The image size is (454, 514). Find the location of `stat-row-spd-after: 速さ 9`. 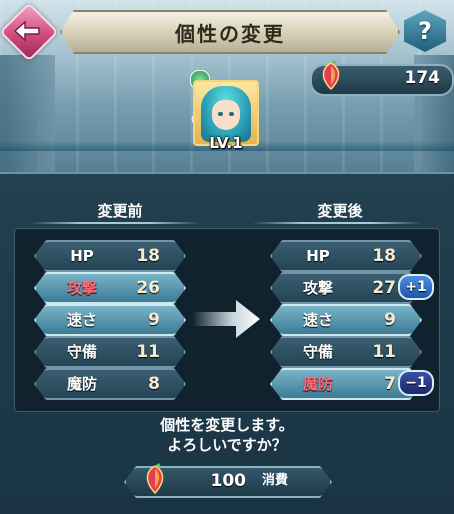

stat-row-spd-after: 速さ 9 is located at coordinates (346, 320).